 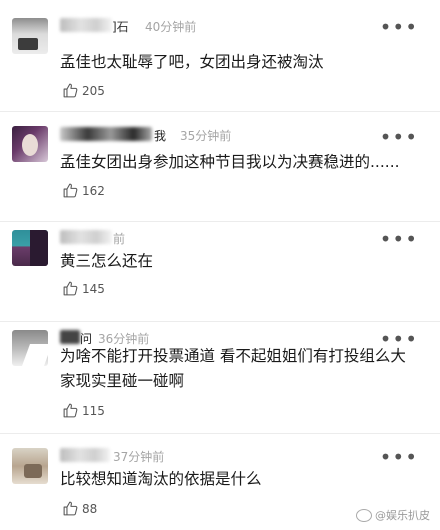 What do you see at coordinates (93, 288) in the screenshot?
I see `like-count: 145` at bounding box center [93, 288].